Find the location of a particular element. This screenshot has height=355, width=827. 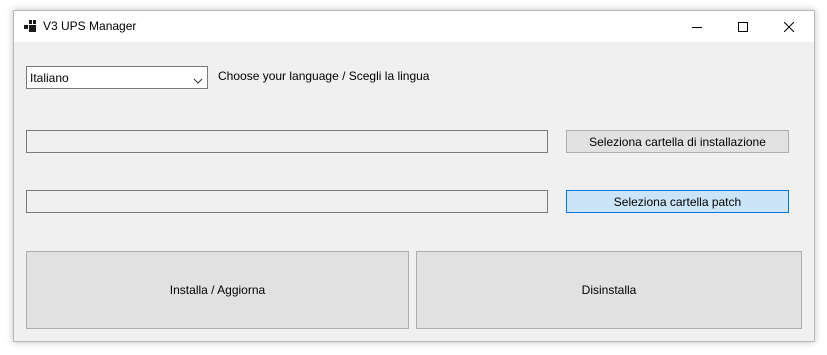

language-label: Choose your language / Scegli la lingua is located at coordinates (324, 76).